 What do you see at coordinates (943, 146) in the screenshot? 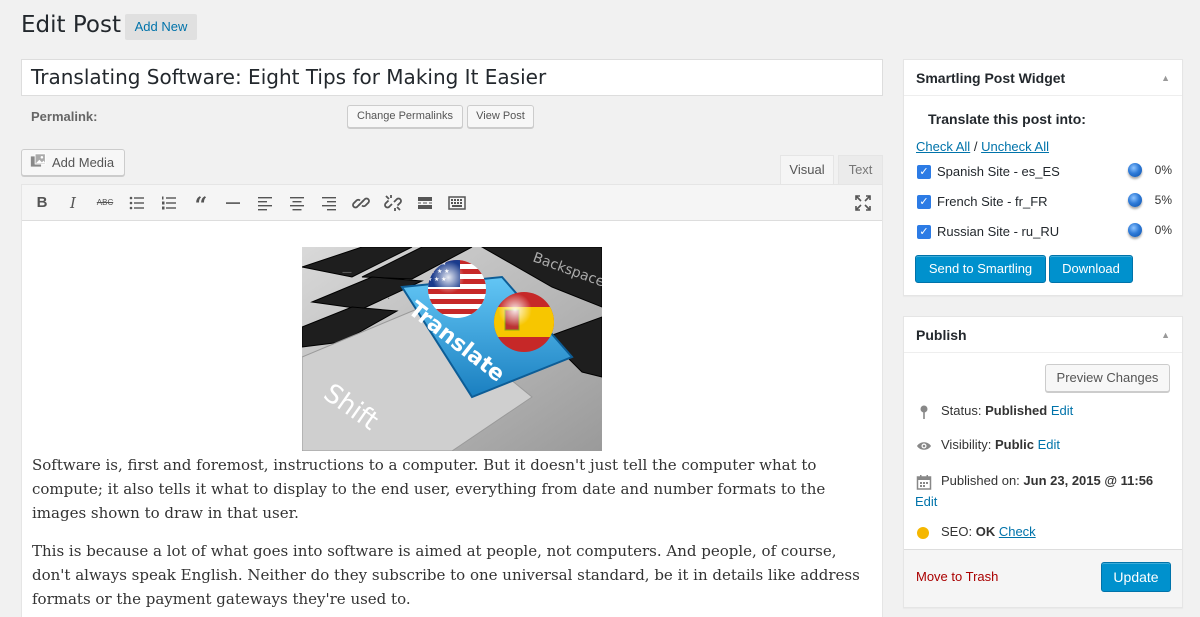
I see `check-all-link: Check All` at bounding box center [943, 146].